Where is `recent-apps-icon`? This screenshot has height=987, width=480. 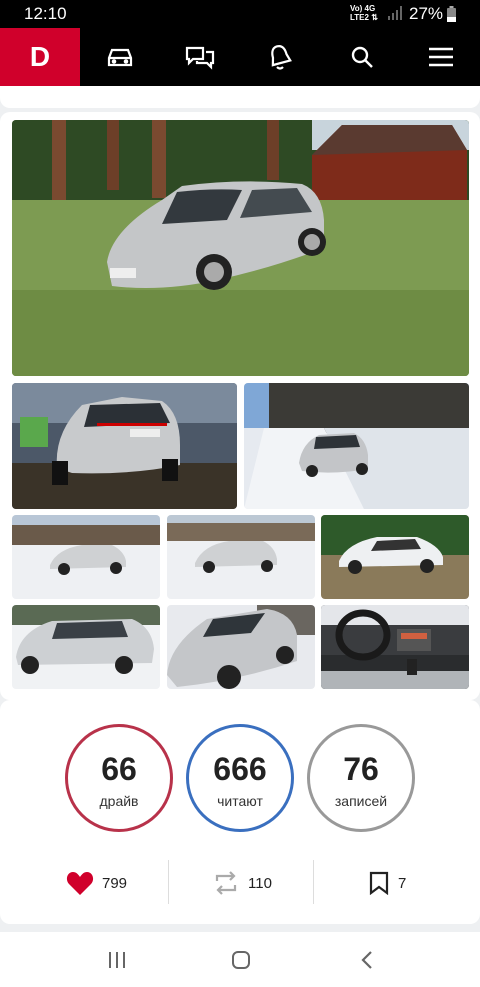 recent-apps-icon is located at coordinates (117, 960).